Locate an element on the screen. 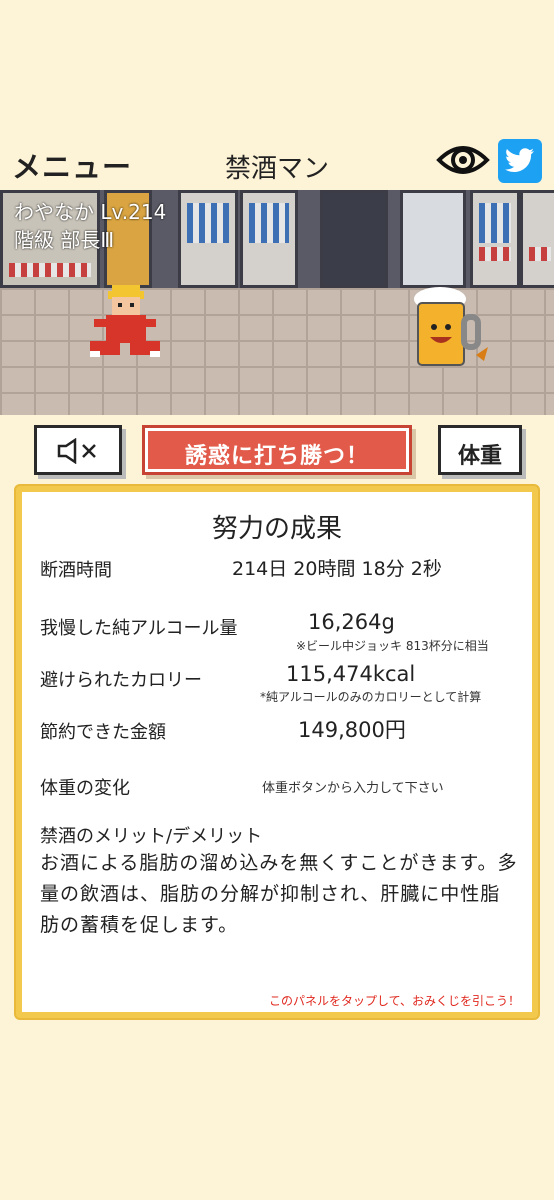 This screenshot has height=1200, width=554. money-label: 節約できた金額 is located at coordinates (103, 732).